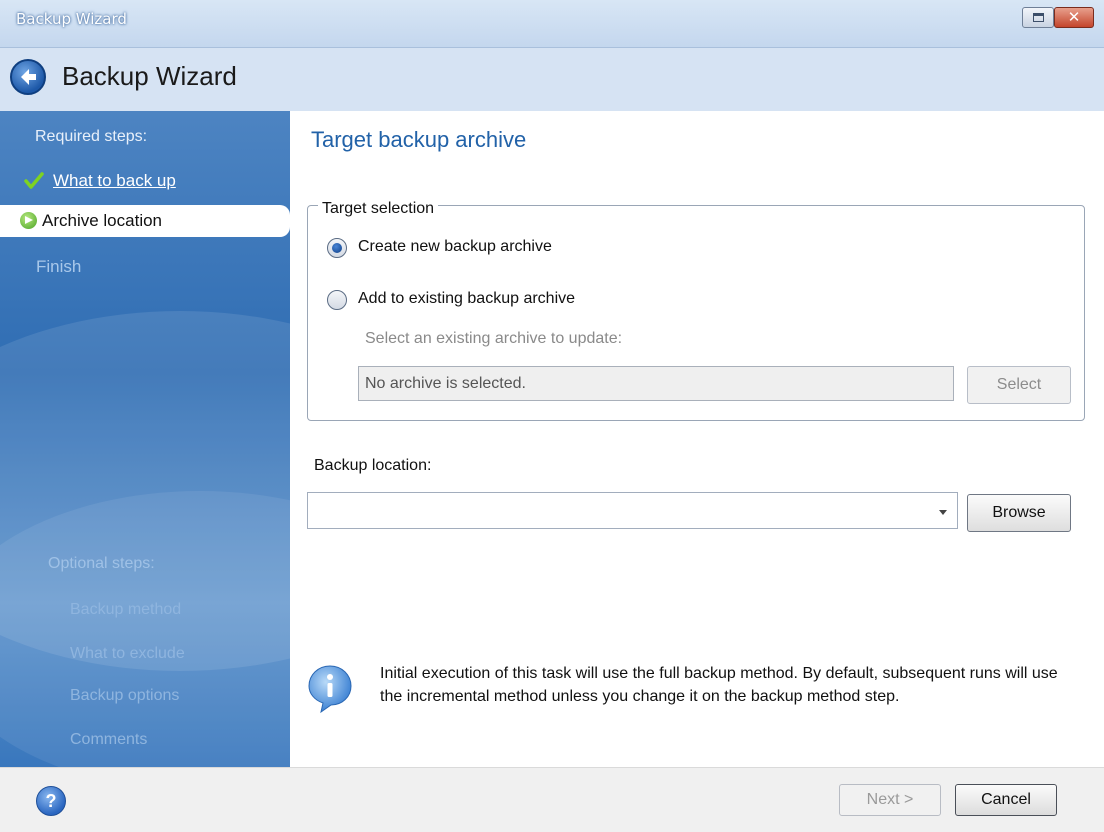 This screenshot has height=832, width=1104. Describe the element at coordinates (101, 563) in the screenshot. I see `optional-steps-heading: Optional steps:` at that location.